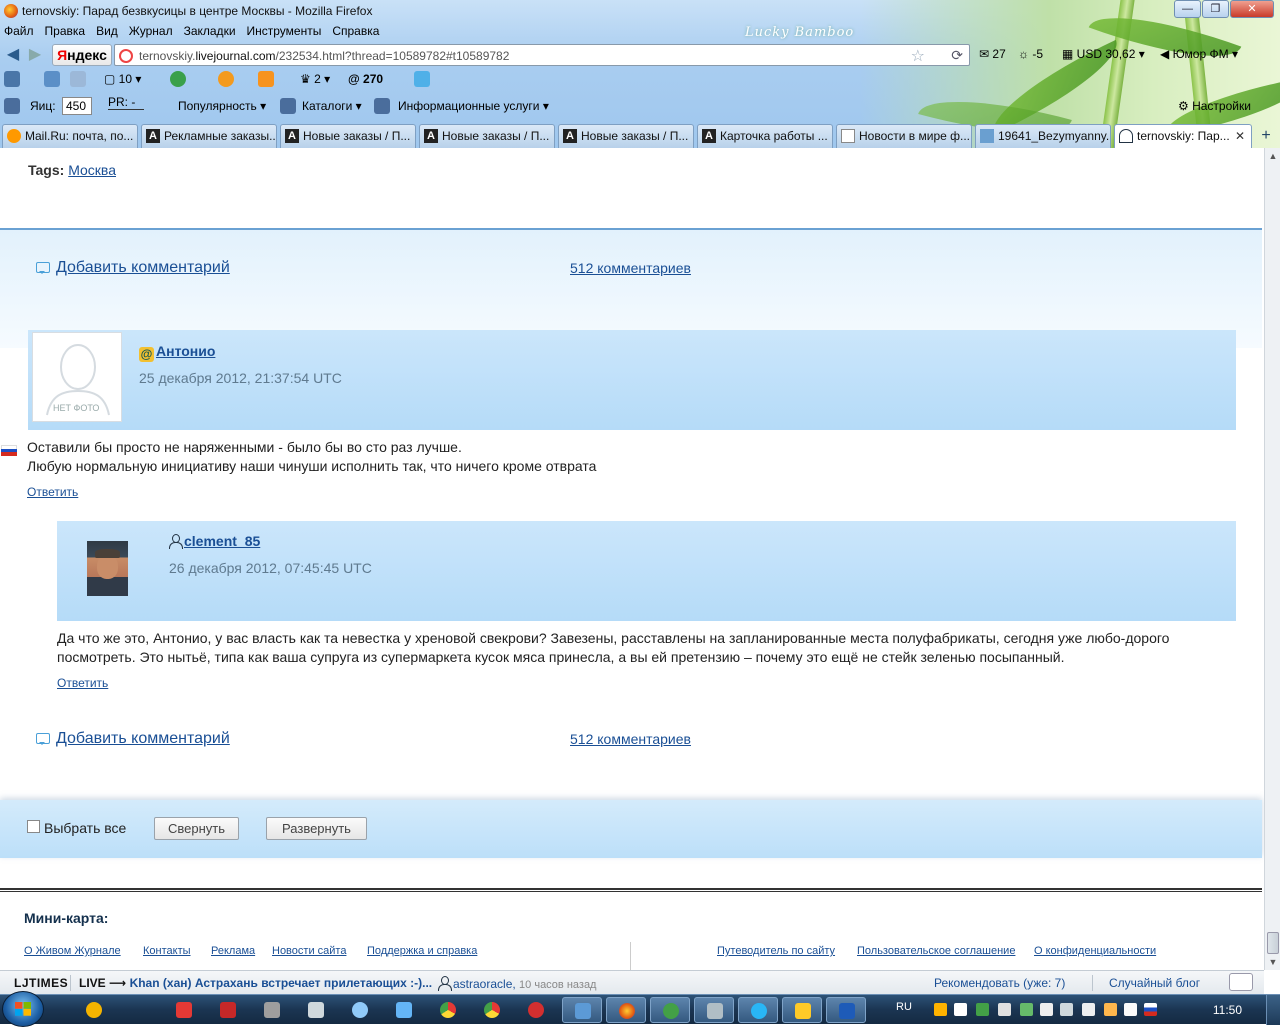  I want to click on scroll-thumb, so click(1273, 943).